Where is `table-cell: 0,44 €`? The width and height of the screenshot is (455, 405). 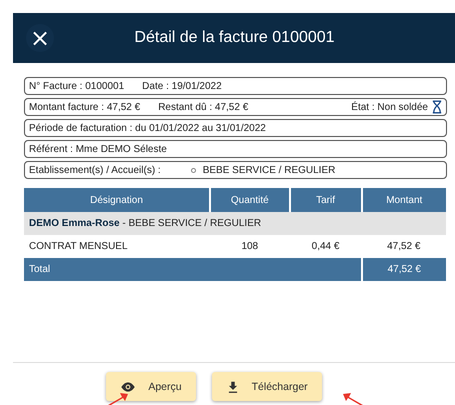
table-cell: 0,44 € is located at coordinates (326, 246).